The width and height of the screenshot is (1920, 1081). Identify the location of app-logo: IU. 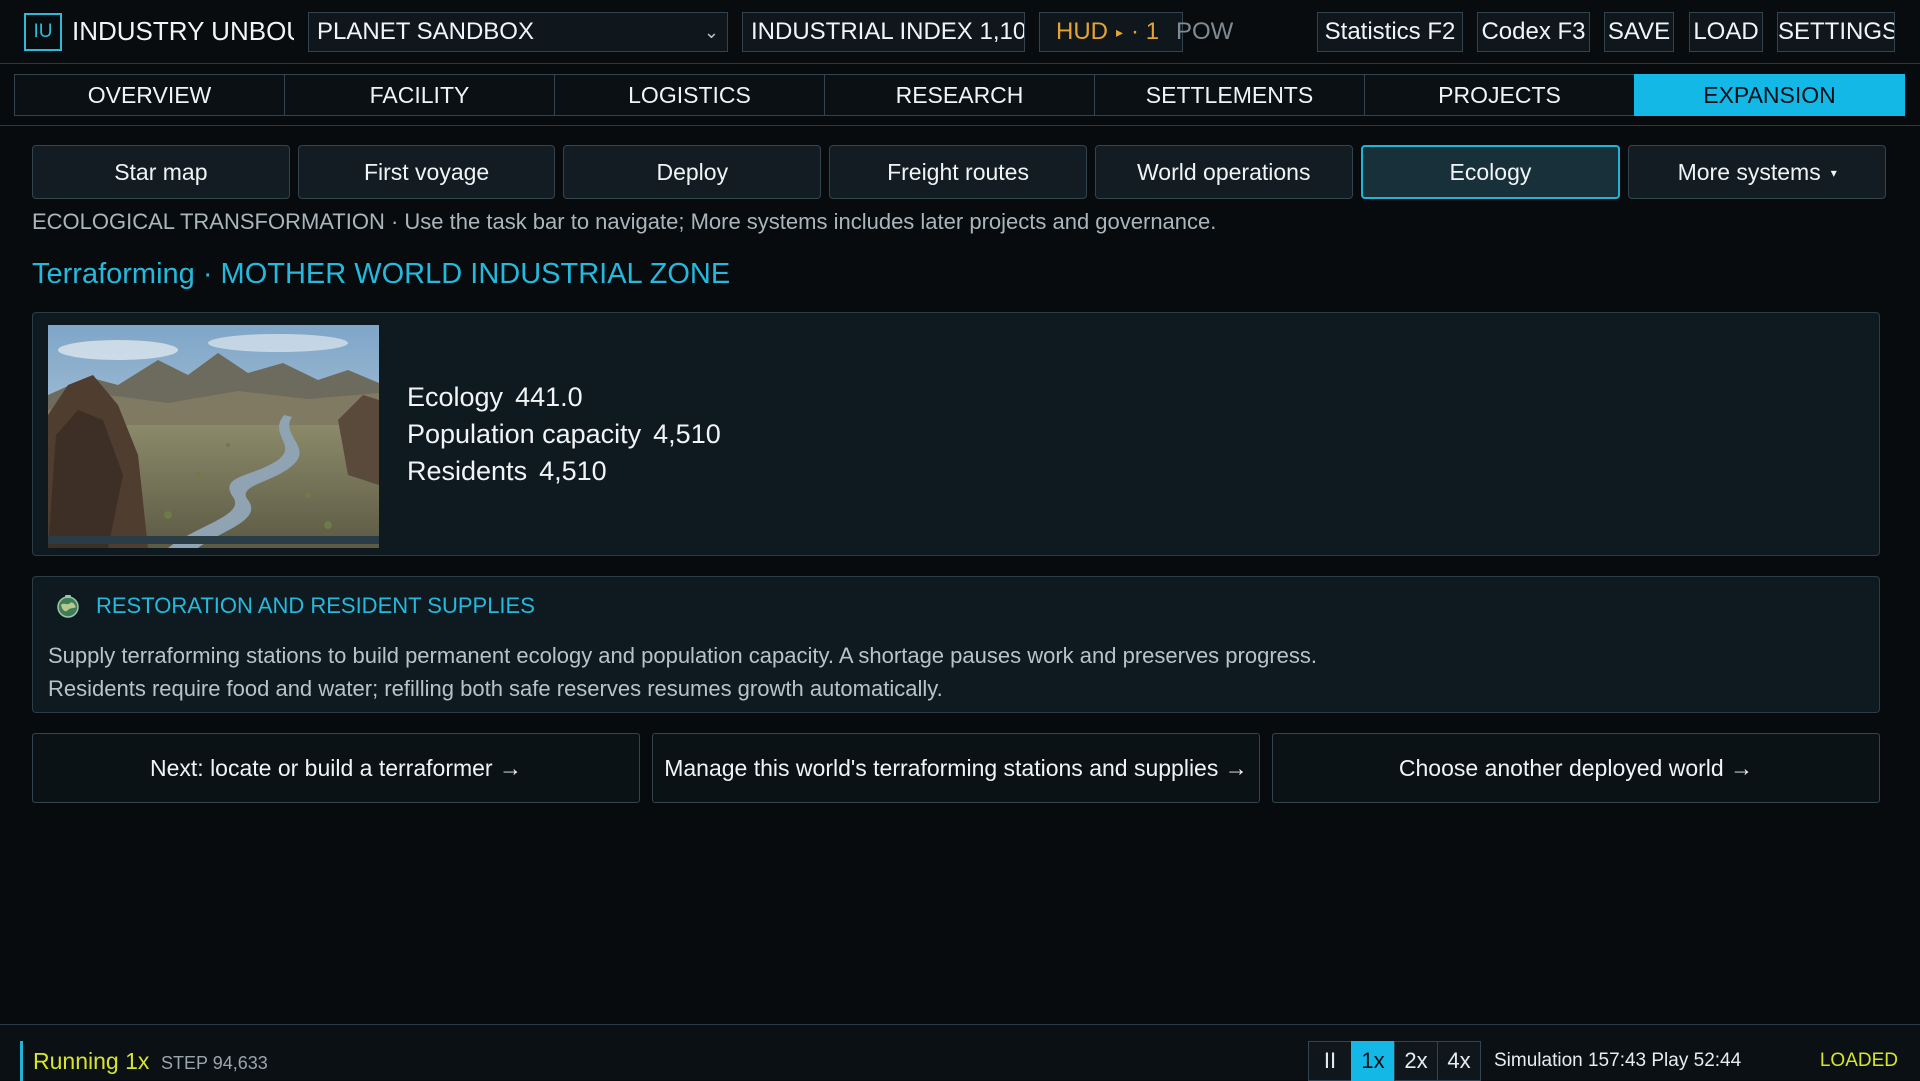
(43, 32).